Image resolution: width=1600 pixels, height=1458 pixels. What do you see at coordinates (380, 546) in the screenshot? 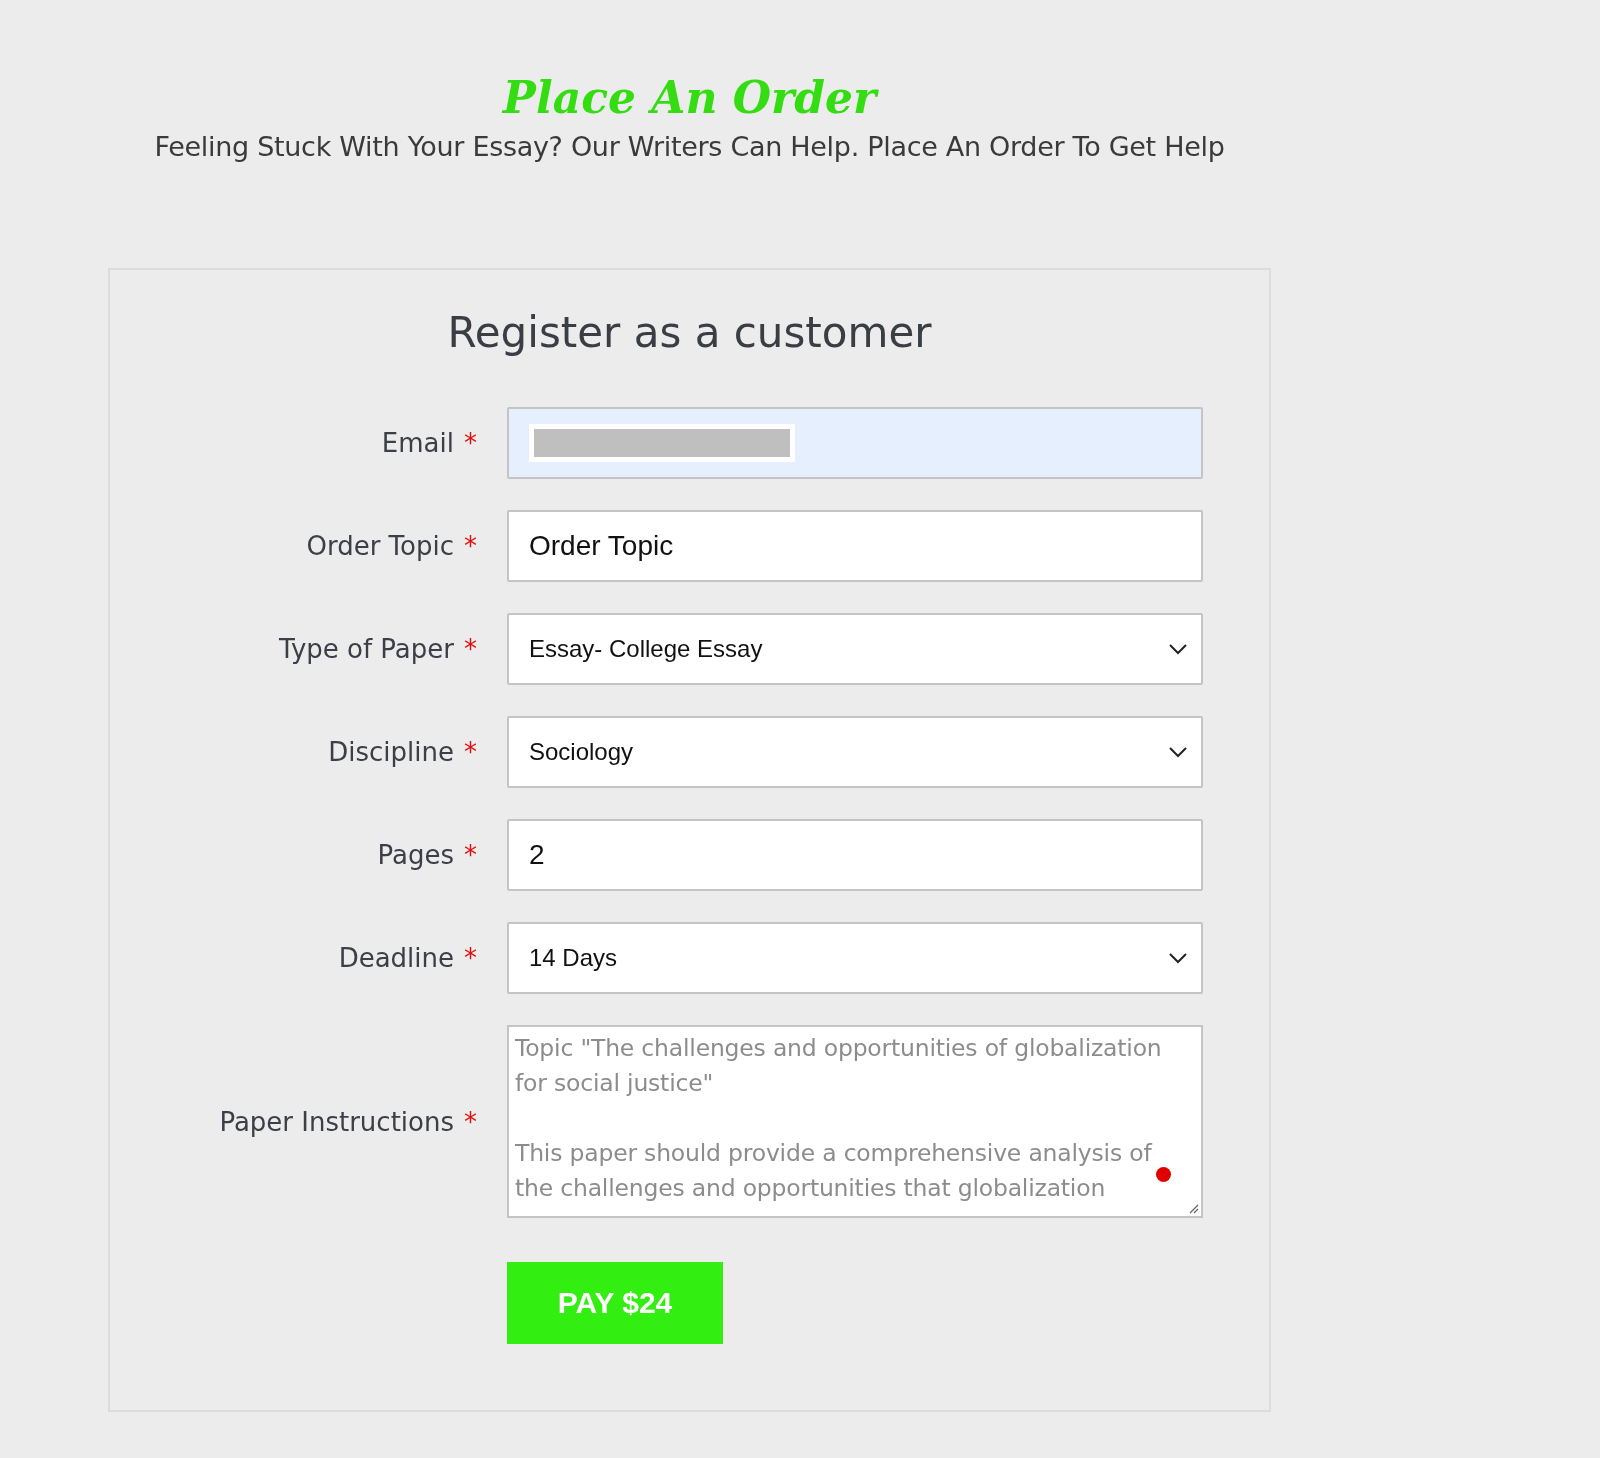
I see `field-label: Order Topic` at bounding box center [380, 546].